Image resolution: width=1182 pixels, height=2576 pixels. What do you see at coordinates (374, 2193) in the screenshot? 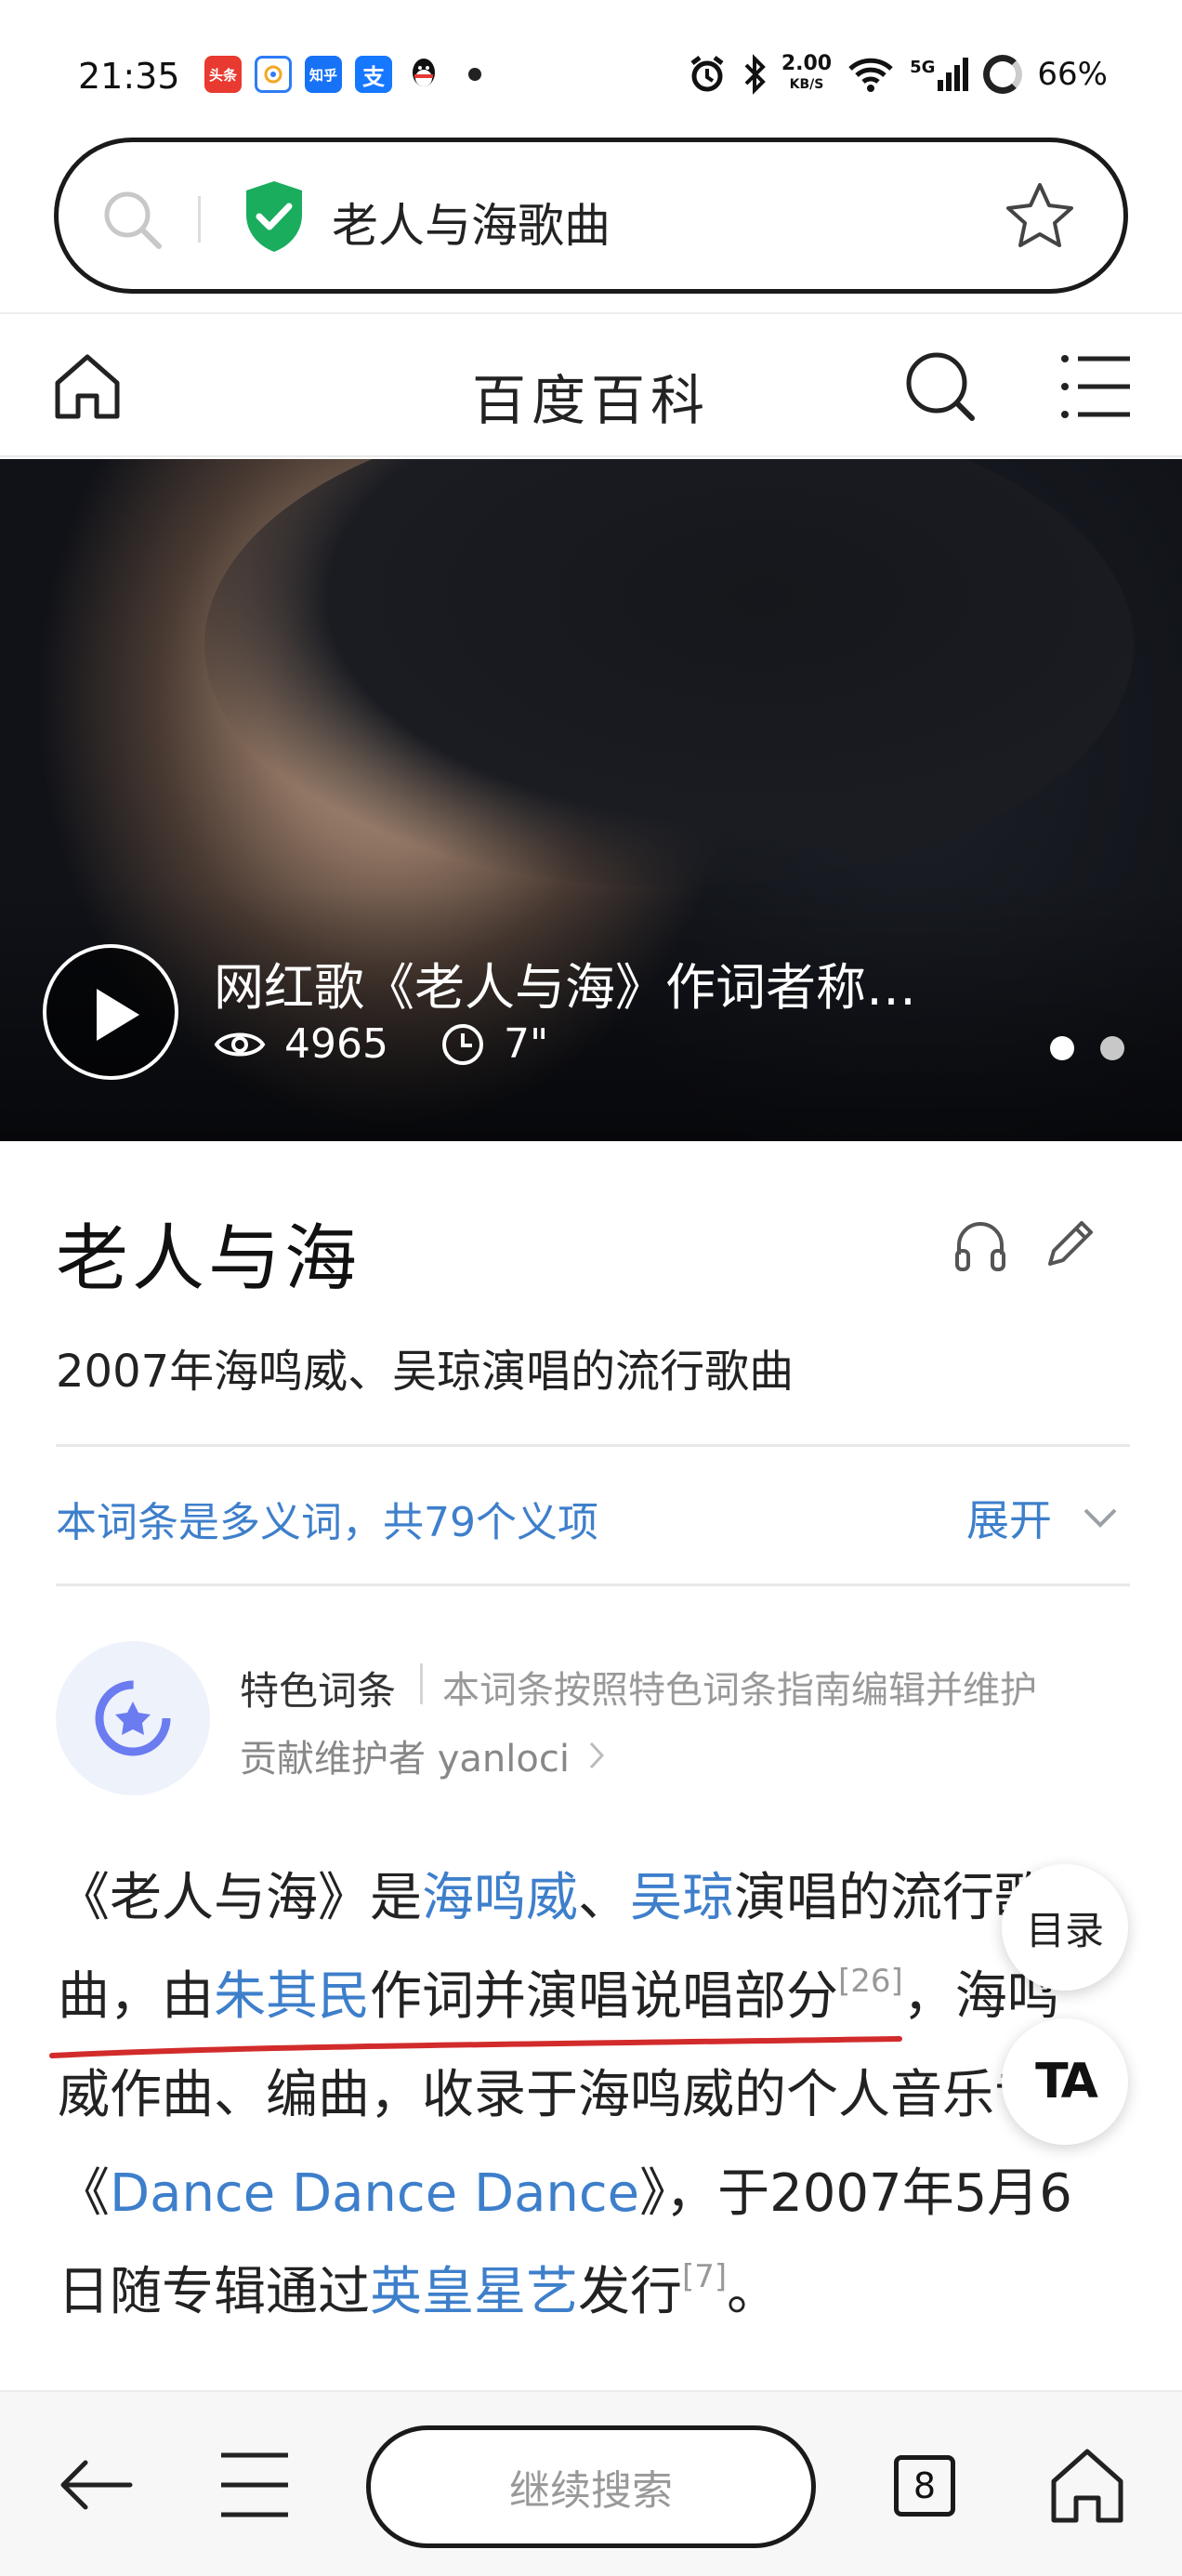
I see `link-album: Dance Dance Dance` at bounding box center [374, 2193].